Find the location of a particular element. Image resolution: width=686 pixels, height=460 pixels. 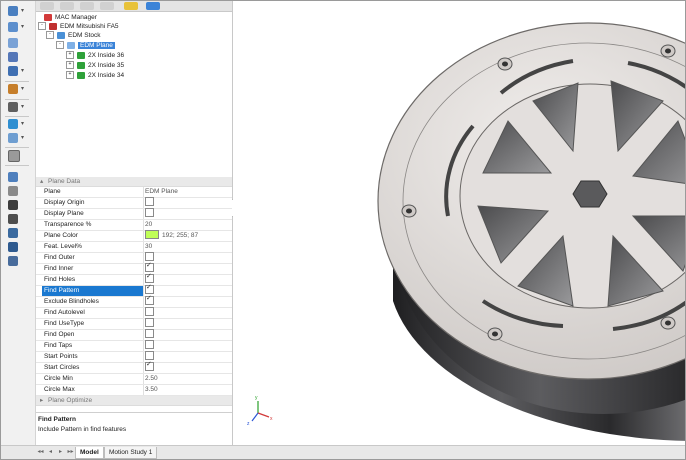

feature-icon is located at coordinates (81, 75).